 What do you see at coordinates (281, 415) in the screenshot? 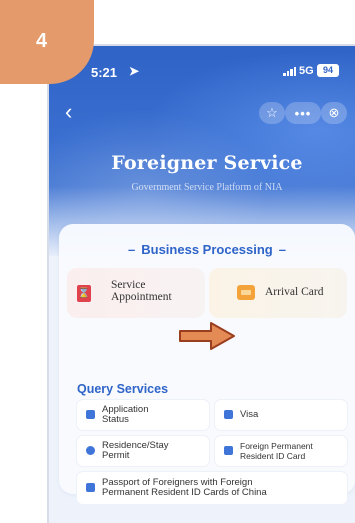
I see `visa-button: Visa` at bounding box center [281, 415].